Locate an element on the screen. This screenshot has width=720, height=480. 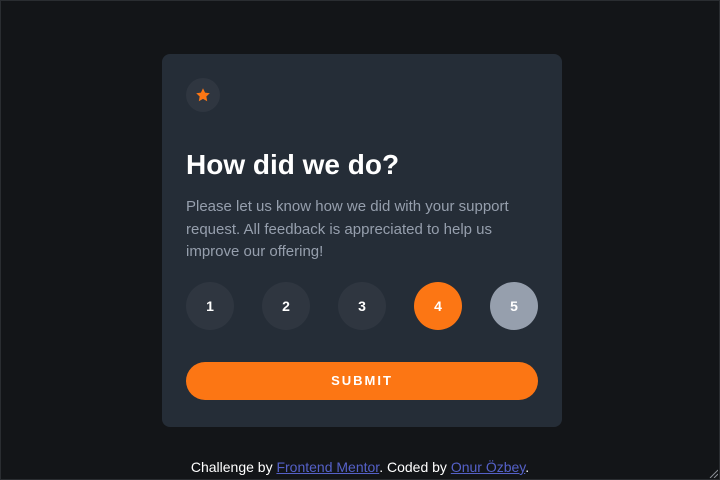
submit-button: SUBMIT is located at coordinates (362, 380).